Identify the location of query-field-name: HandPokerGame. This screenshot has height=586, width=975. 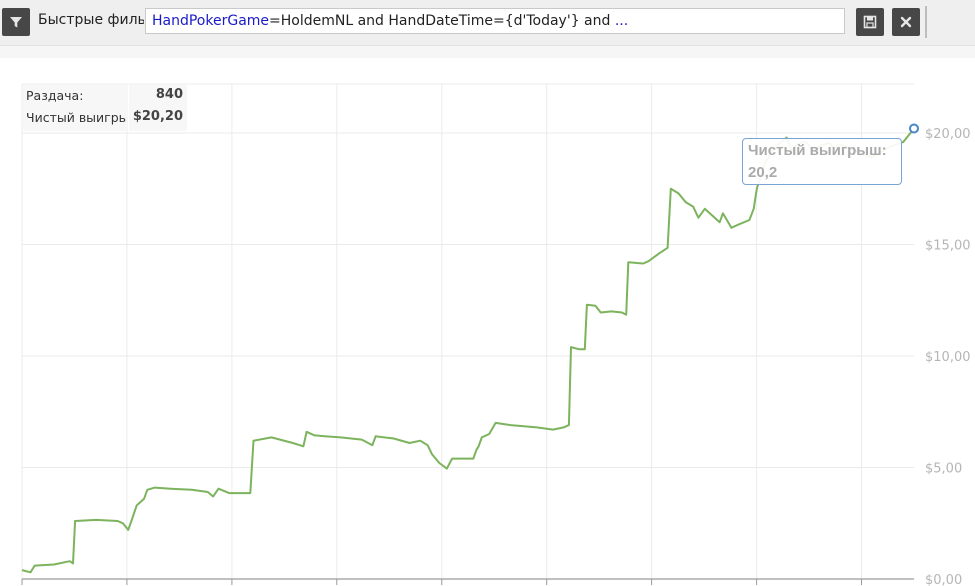
(211, 21).